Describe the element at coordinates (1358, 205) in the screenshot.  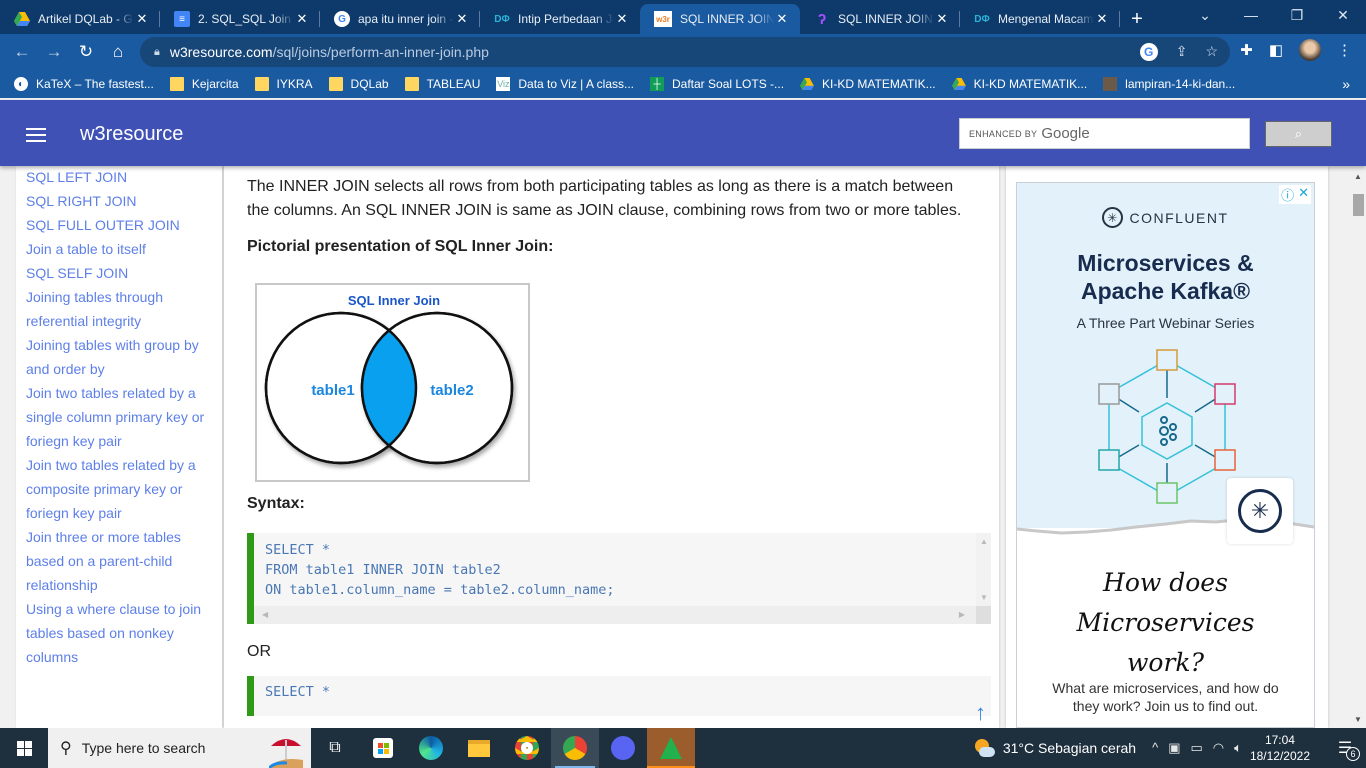
I see `scrollbar-thumb` at that location.